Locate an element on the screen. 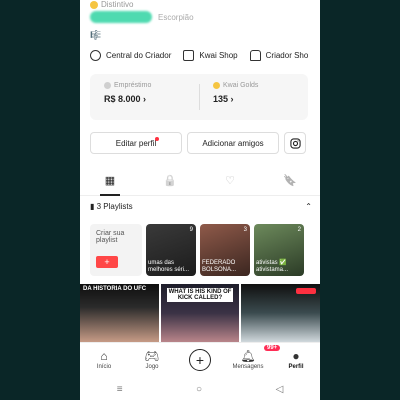 The height and width of the screenshot is (400, 400). gamepad-icon: 🎮︎ is located at coordinates (152, 355).